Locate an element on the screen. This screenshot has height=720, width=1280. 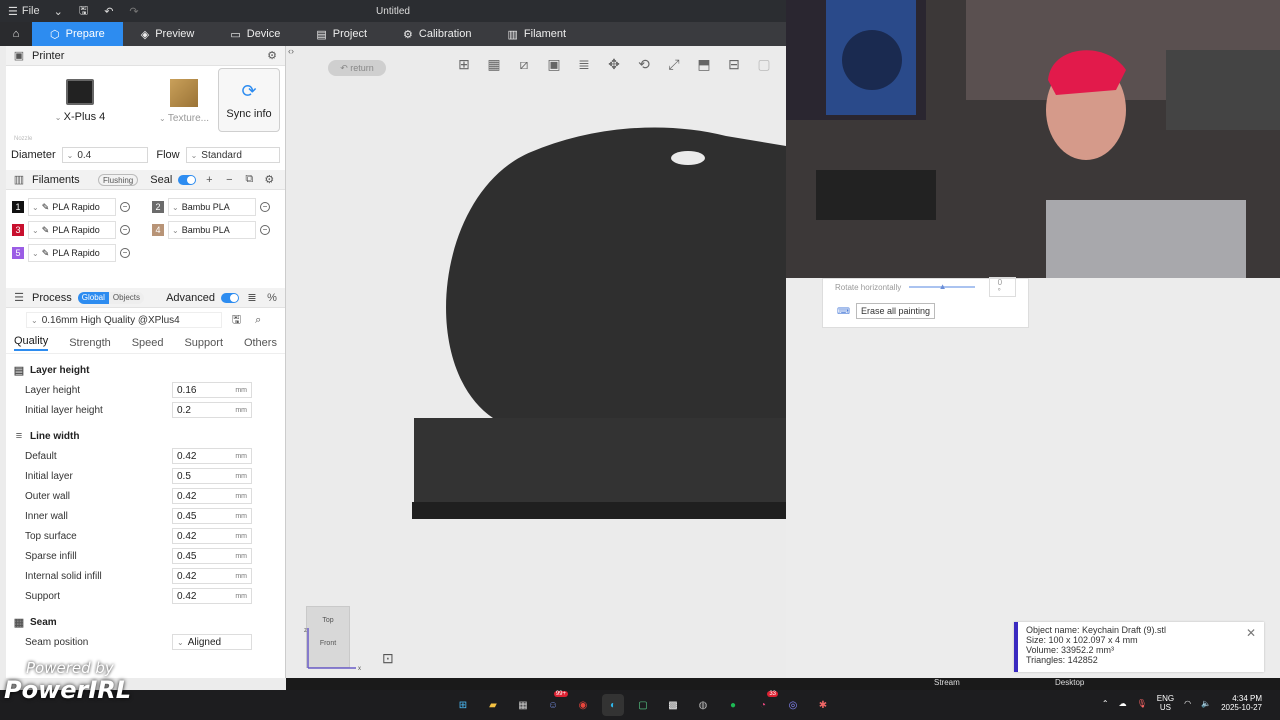
tab-others: Others is located at coordinates (260, 343).